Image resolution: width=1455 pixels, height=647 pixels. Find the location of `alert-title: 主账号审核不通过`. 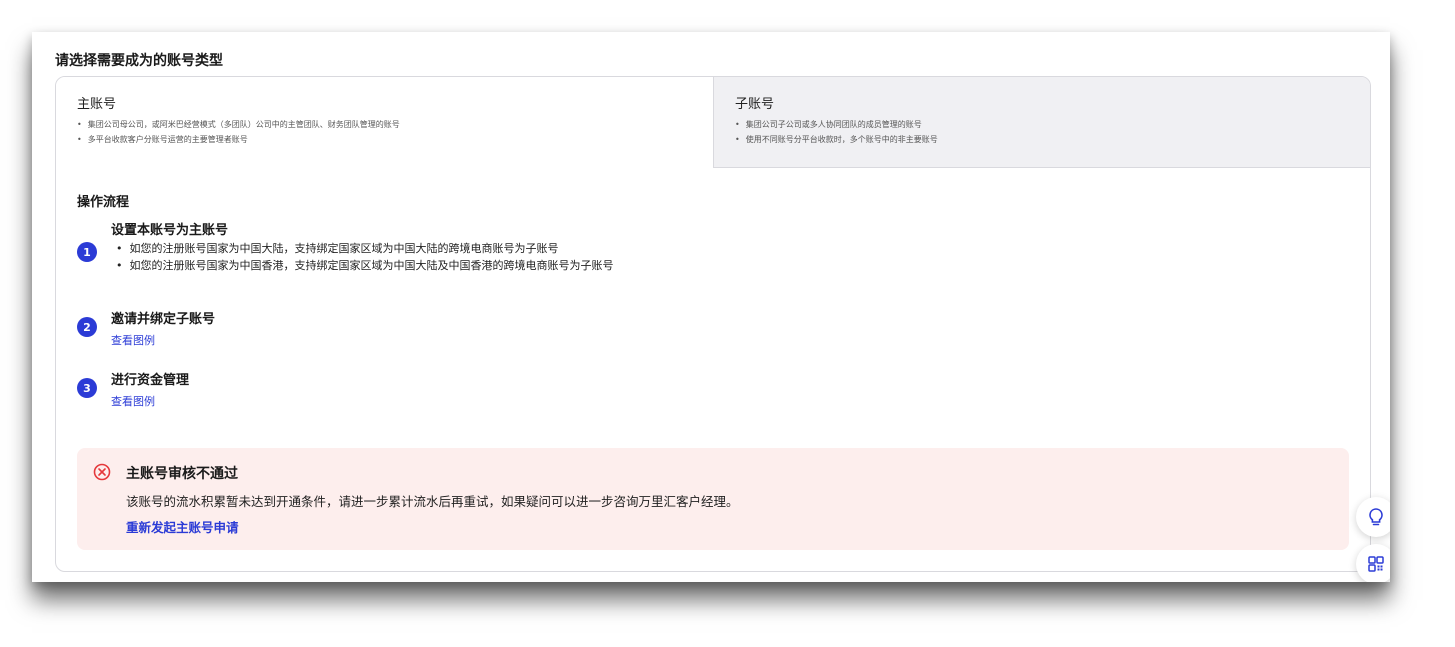

alert-title: 主账号审核不通过 is located at coordinates (182, 474).